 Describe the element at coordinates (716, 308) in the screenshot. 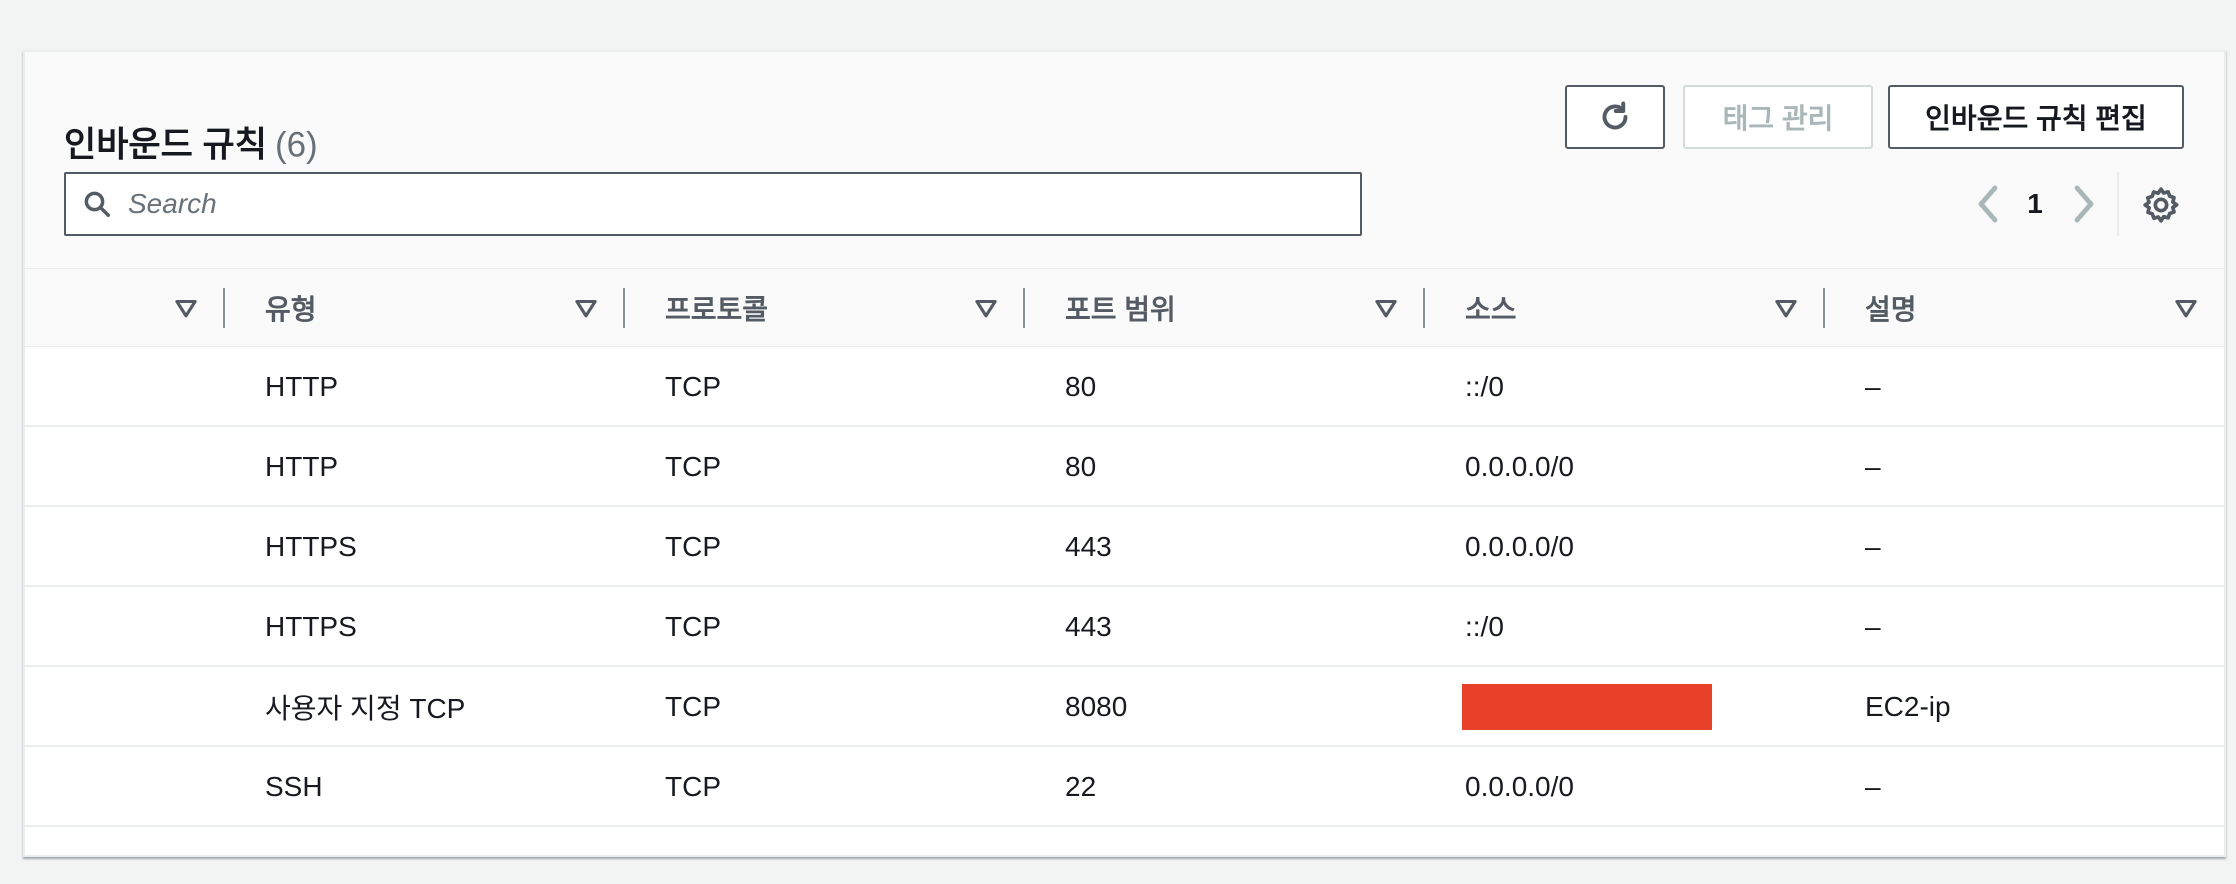

I see `column-header-protocol: 프로토콜` at that location.